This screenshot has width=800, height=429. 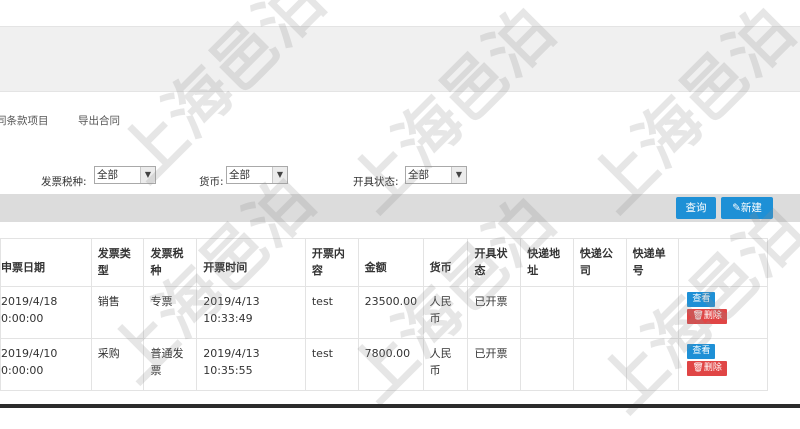 What do you see at coordinates (544, 253) in the screenshot?
I see `header-text: 快递地` at bounding box center [544, 253].